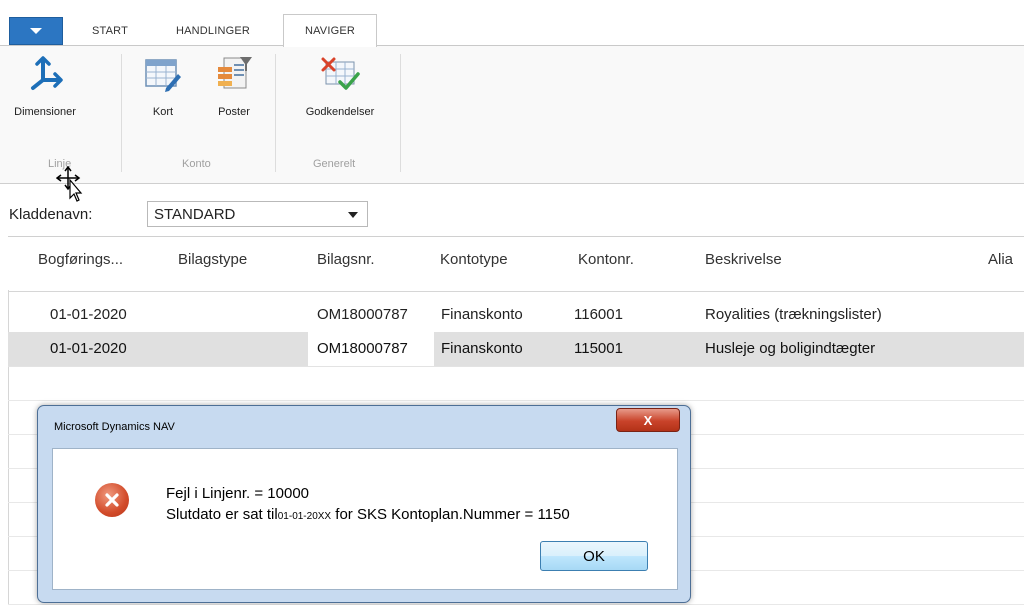 Image resolution: width=1024 pixels, height=605 pixels. I want to click on column-header-description: Beskrivelse, so click(743, 259).